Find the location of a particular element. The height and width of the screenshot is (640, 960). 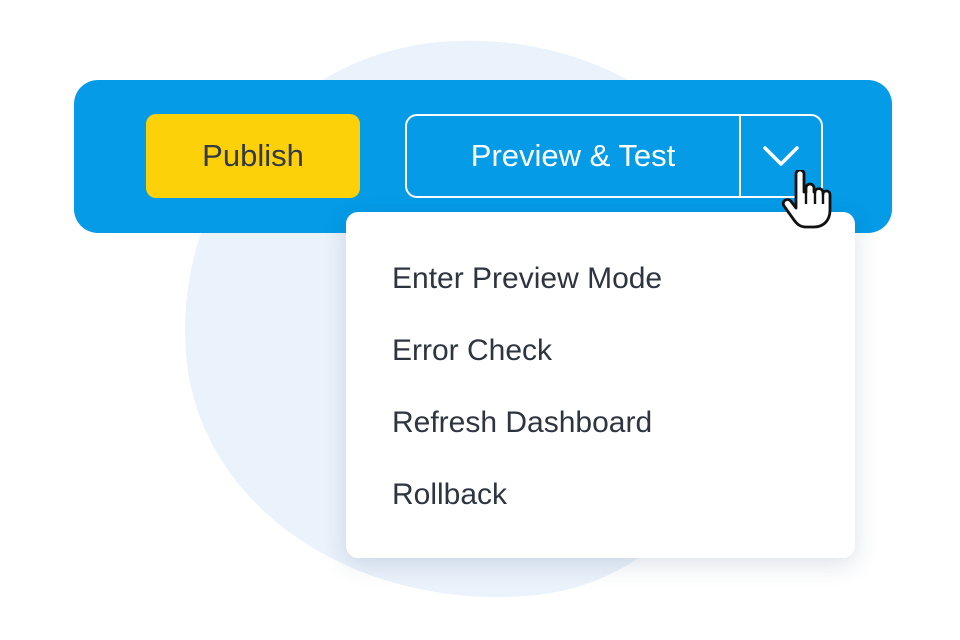

preview-test-button: Preview & Test is located at coordinates (573, 156).